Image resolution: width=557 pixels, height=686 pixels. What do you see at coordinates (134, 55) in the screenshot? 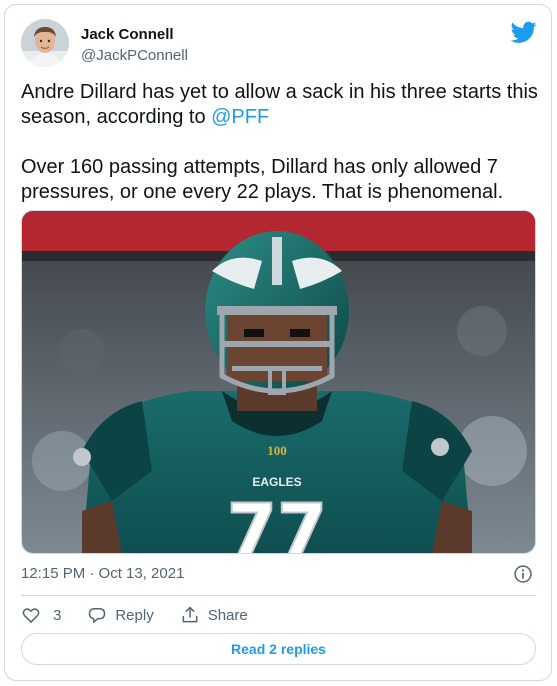
I see `user-handle: @JackPConnell` at bounding box center [134, 55].